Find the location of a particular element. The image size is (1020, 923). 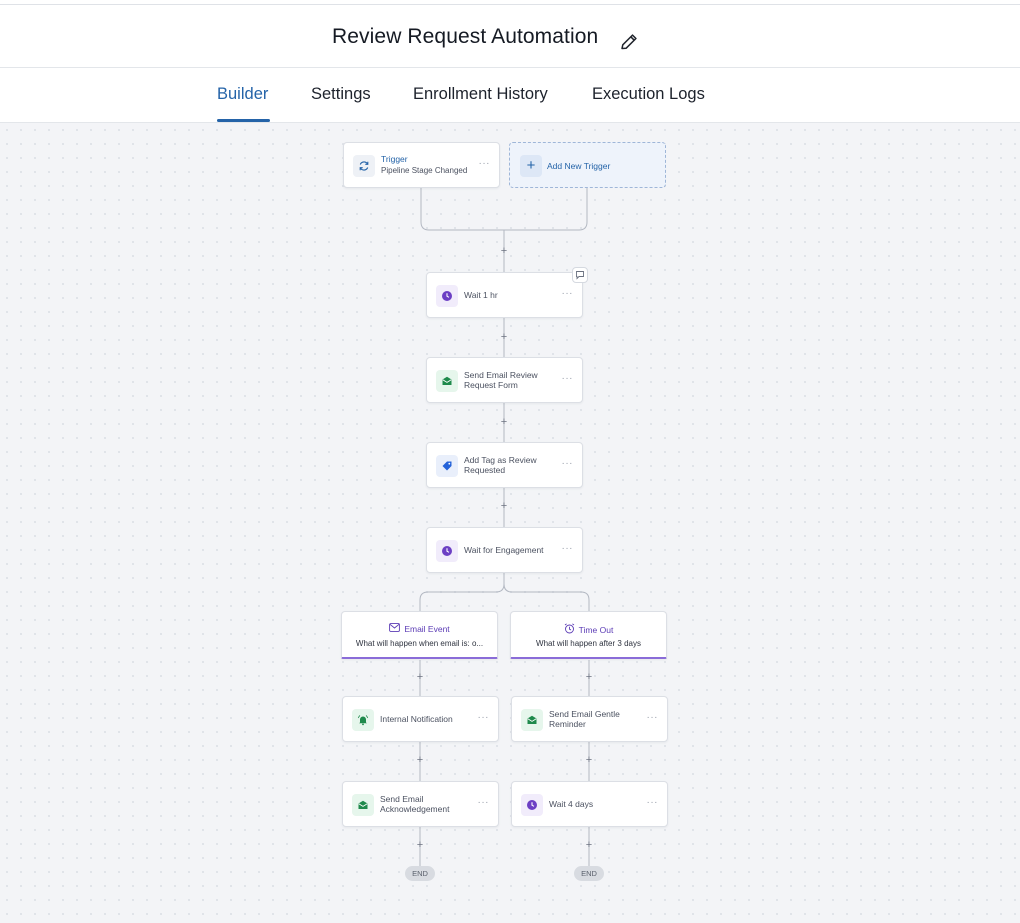

trigger-menu-icon: ··· is located at coordinates (485, 163).